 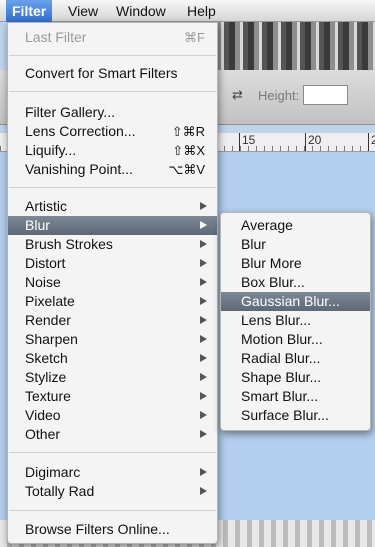 I want to click on menu-item-artistic: Artistic, so click(x=112, y=206).